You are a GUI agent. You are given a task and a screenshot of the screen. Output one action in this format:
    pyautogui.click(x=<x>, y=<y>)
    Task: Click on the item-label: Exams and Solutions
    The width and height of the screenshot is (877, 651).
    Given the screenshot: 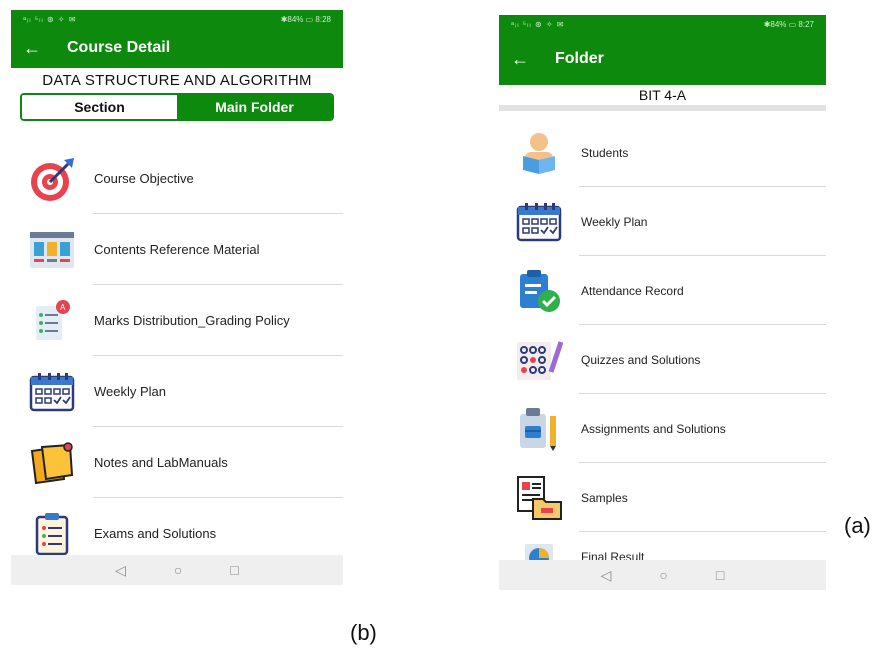 What is the action you would take?
    pyautogui.click(x=155, y=533)
    